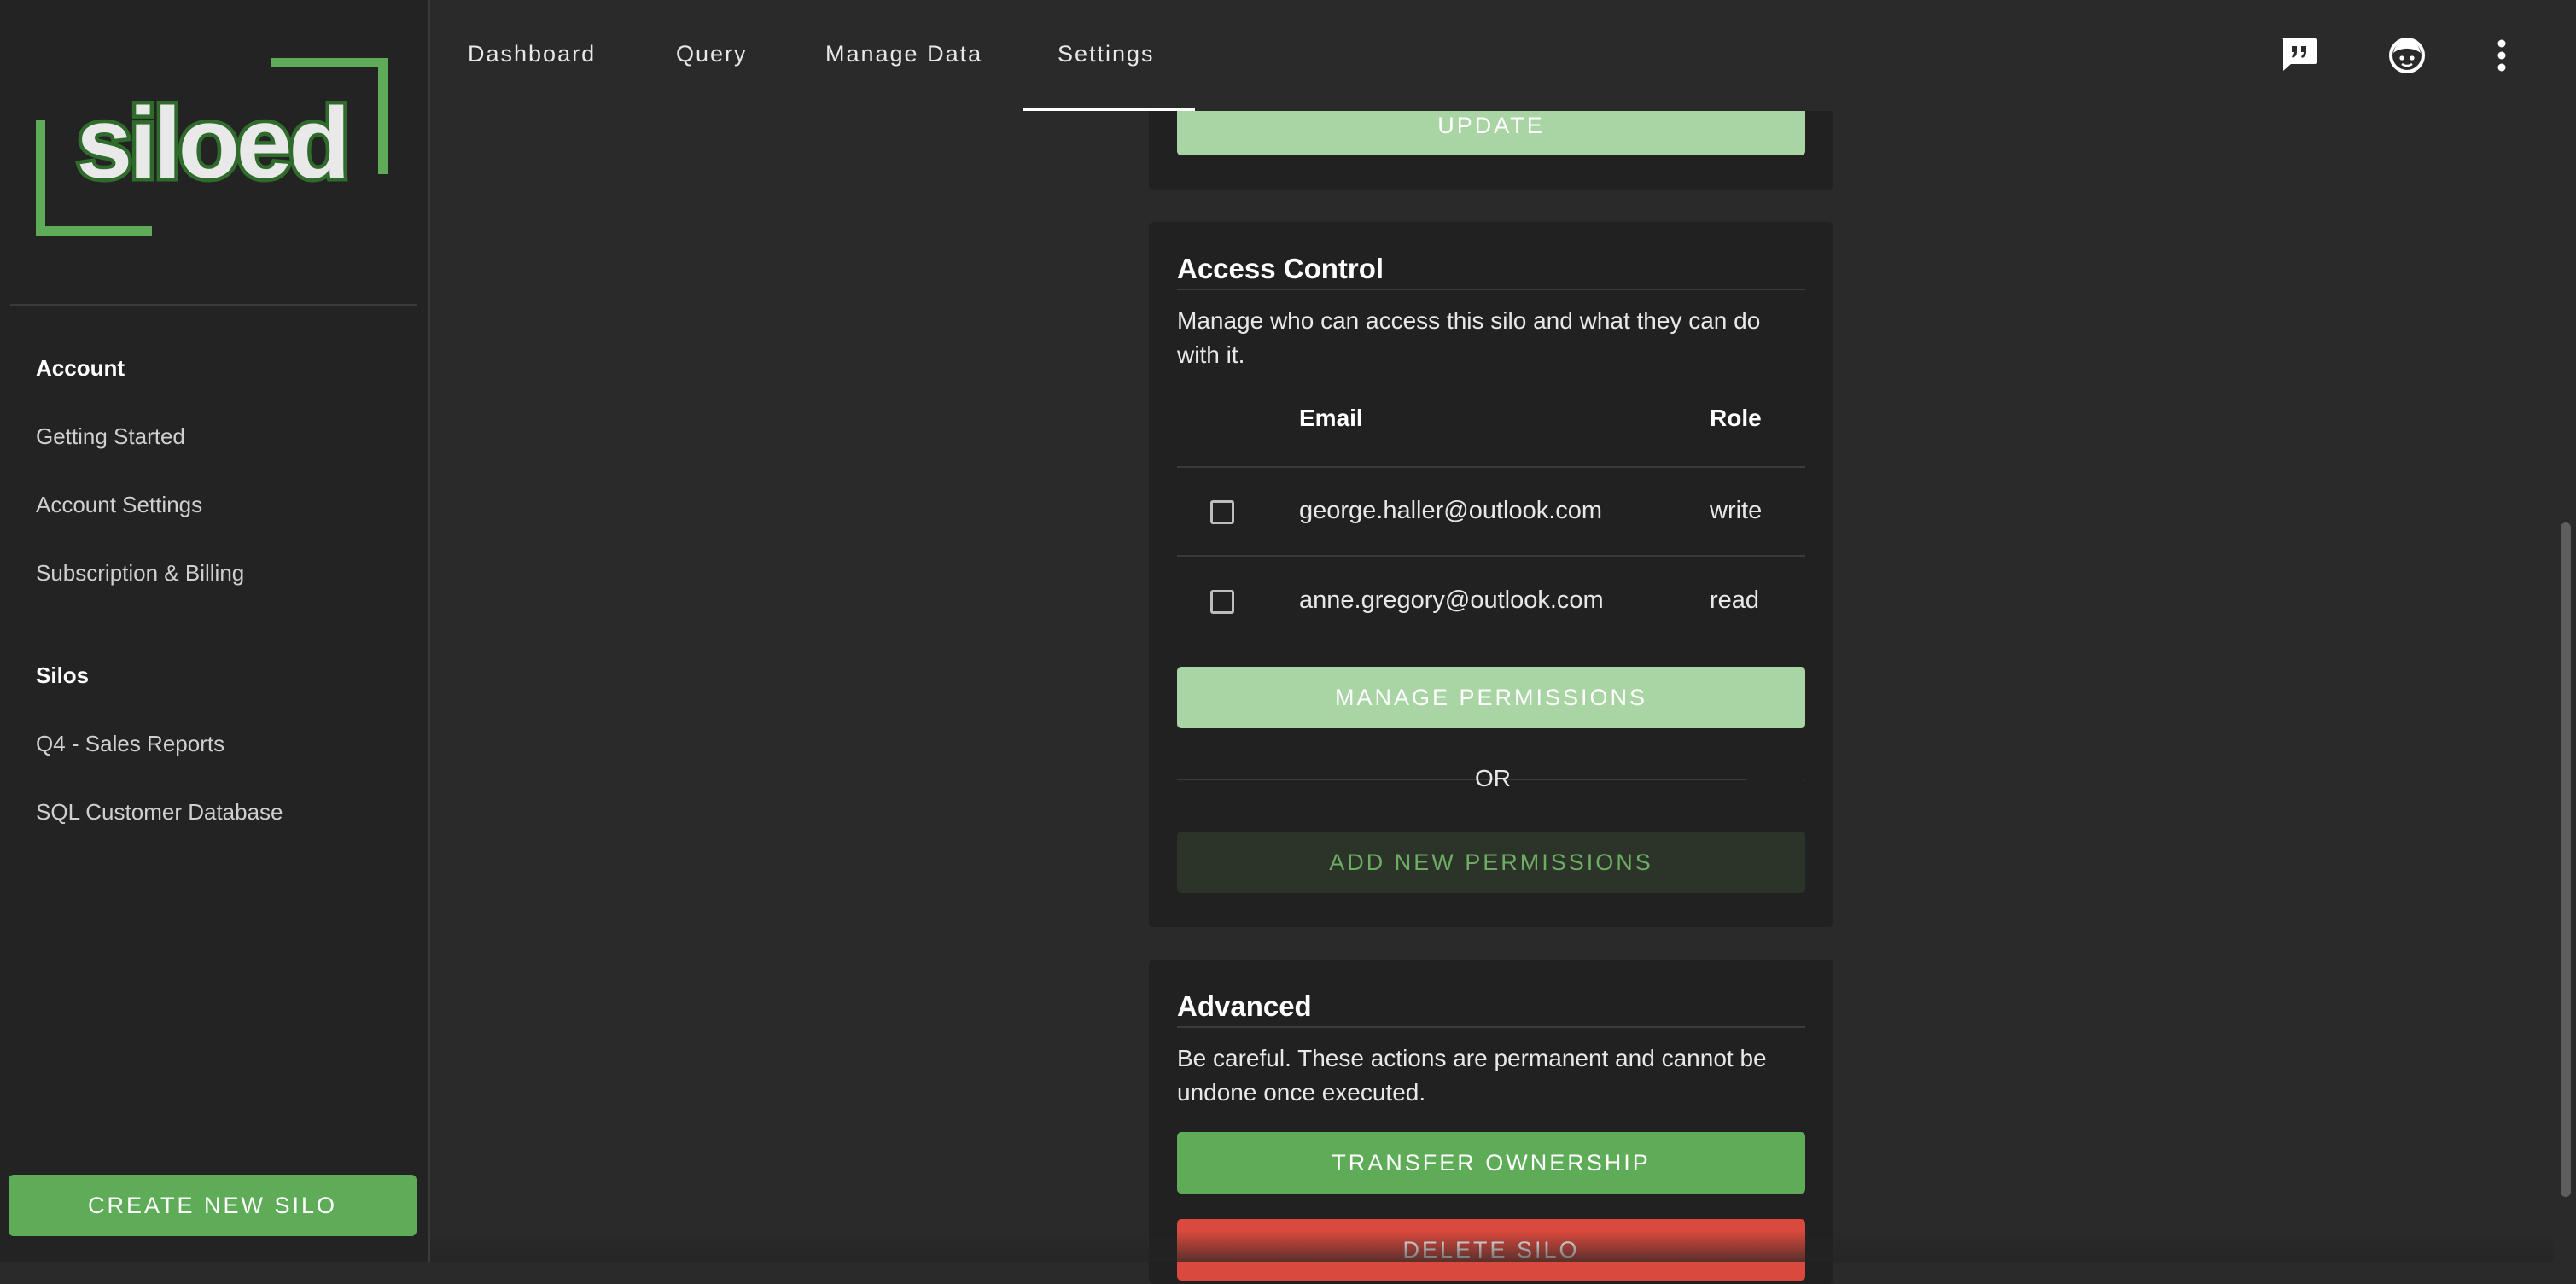  What do you see at coordinates (1491, 467) in the screenshot?
I see `table-header-rule` at bounding box center [1491, 467].